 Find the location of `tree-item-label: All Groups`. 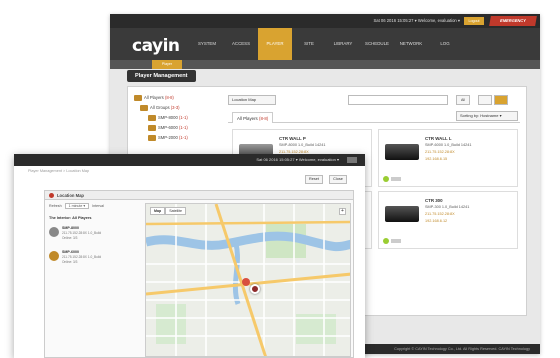

tree-item-label: All Groups is located at coordinates (160, 107).